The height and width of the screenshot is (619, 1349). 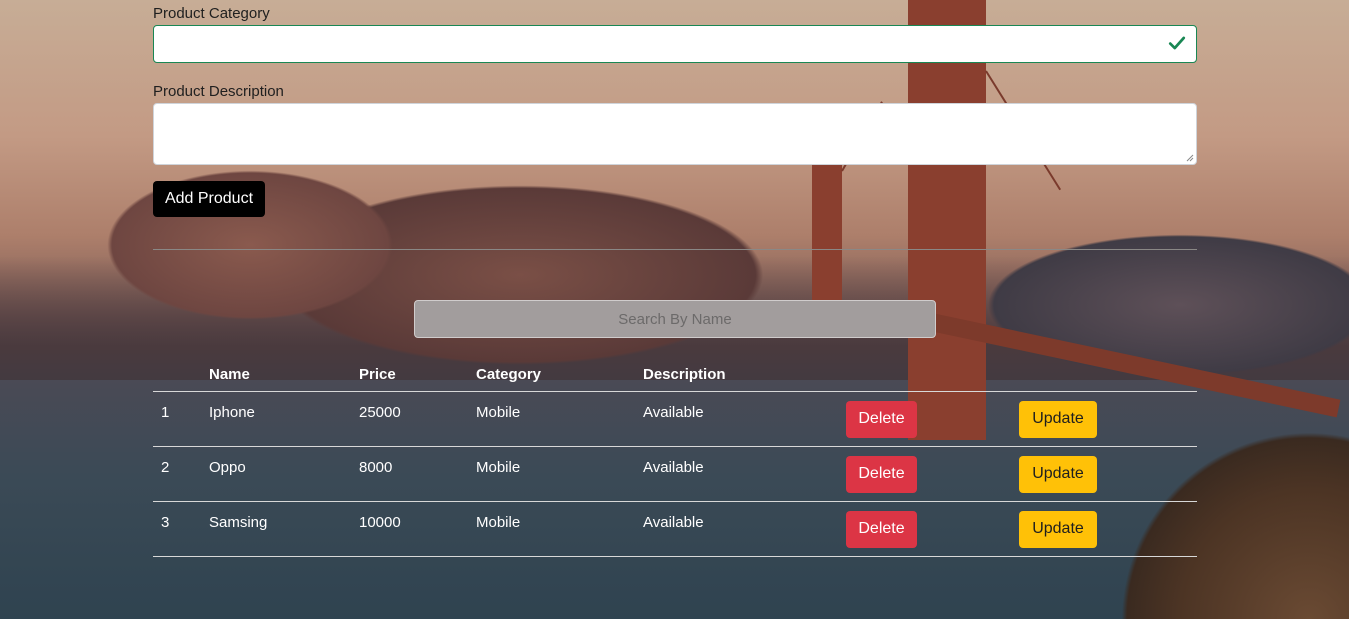 What do you see at coordinates (218, 91) in the screenshot?
I see `product-description-label: Product Description` at bounding box center [218, 91].